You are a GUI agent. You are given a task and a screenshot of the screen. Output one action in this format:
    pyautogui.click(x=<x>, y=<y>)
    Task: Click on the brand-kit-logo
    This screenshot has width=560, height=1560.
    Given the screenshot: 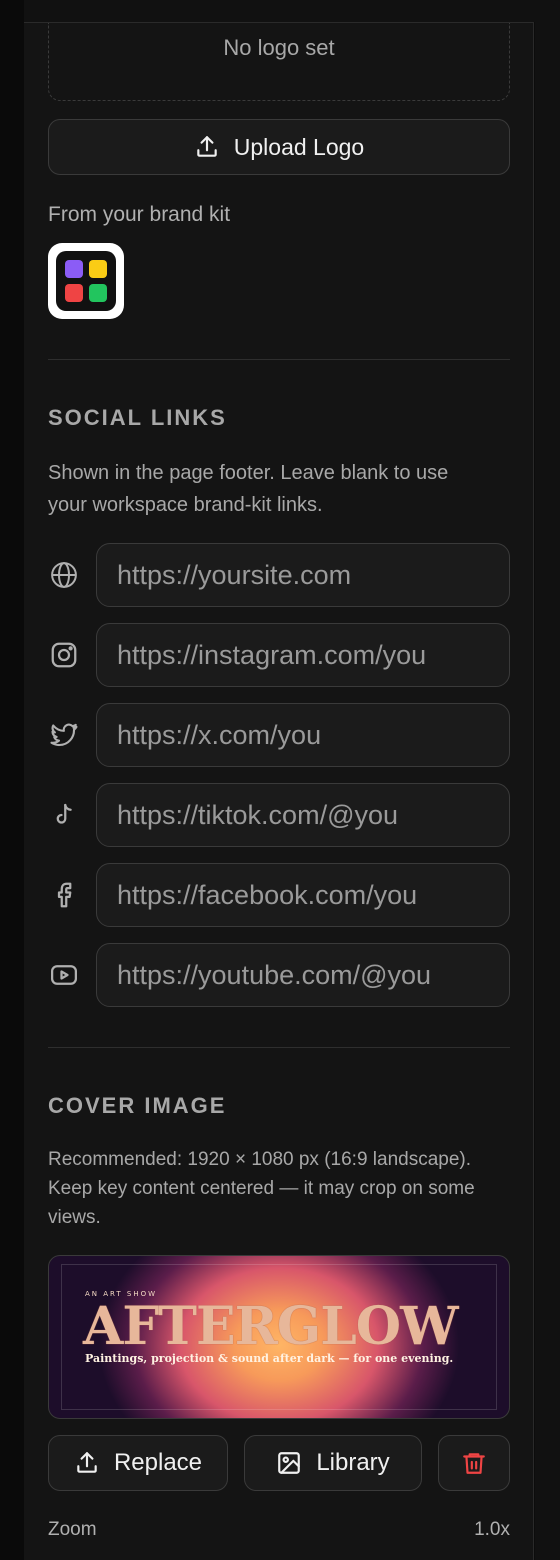 What is the action you would take?
    pyautogui.click(x=86, y=281)
    